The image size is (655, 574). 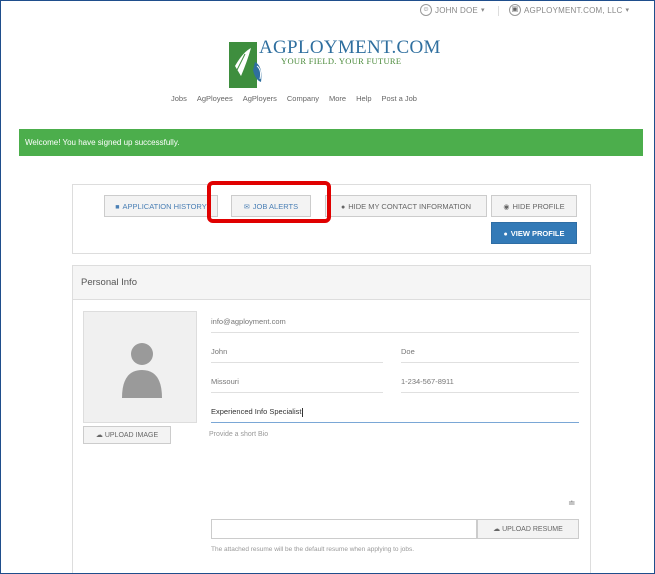 What do you see at coordinates (260, 98) in the screenshot?
I see `nav-item-agployers: AgPloyers` at bounding box center [260, 98].